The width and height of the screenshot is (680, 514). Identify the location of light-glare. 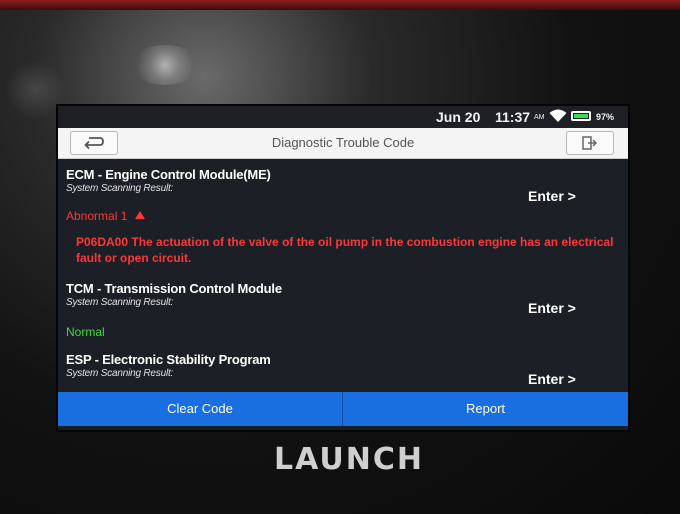
(165, 65).